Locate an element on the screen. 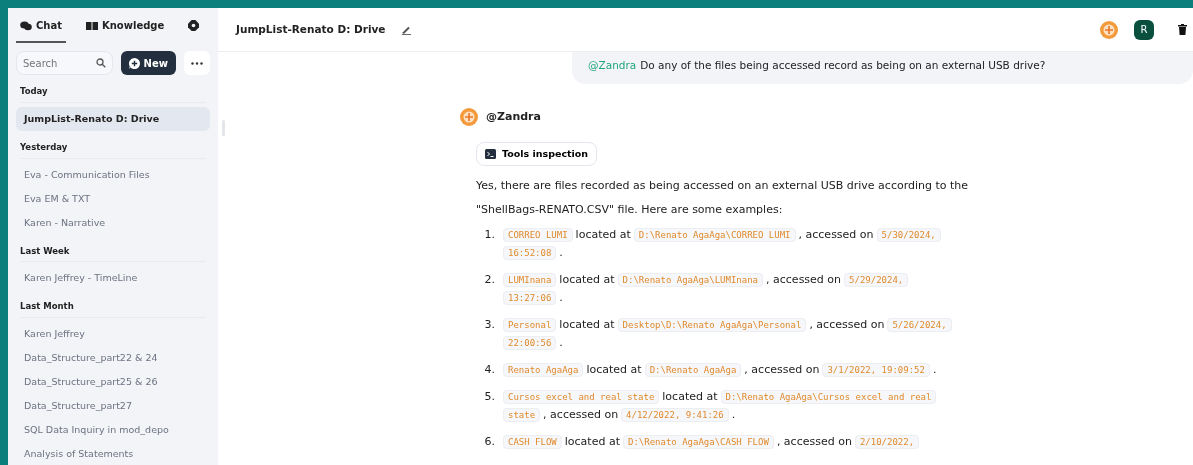 Image resolution: width=1193 pixels, height=465 pixels. inline-code: CASH FLOW is located at coordinates (532, 442).